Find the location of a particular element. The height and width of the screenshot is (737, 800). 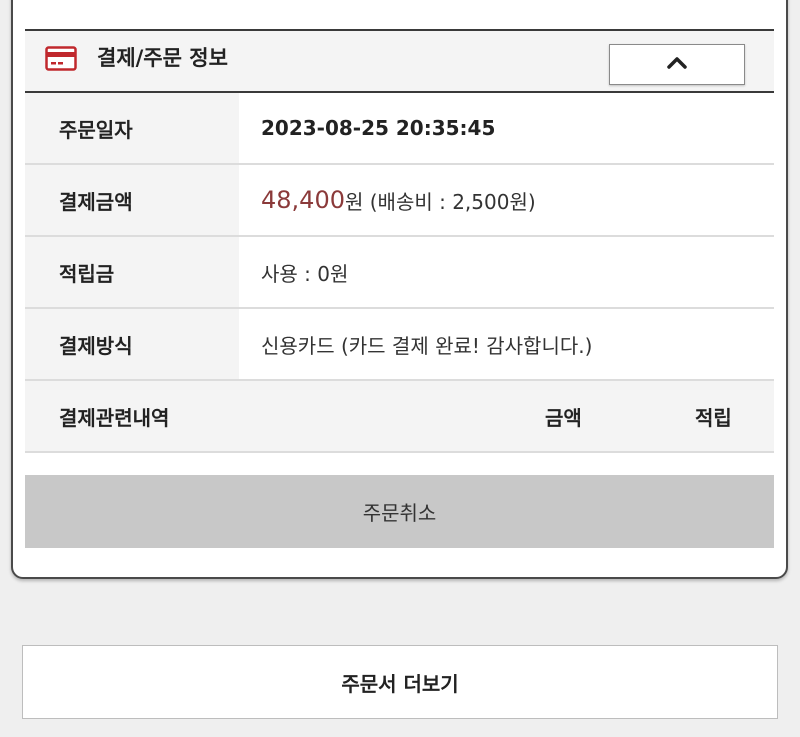

history-label: 결제관련내역 is located at coordinates (114, 417).